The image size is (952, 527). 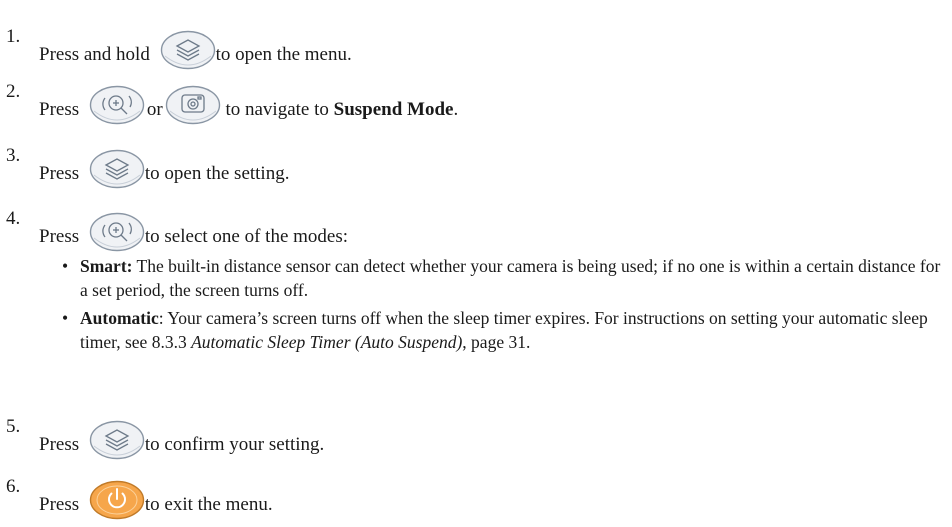 What do you see at coordinates (327, 342) in the screenshot?
I see `cross-reference: Automatic Sleep Timer (Auto Suspend)` at bounding box center [327, 342].